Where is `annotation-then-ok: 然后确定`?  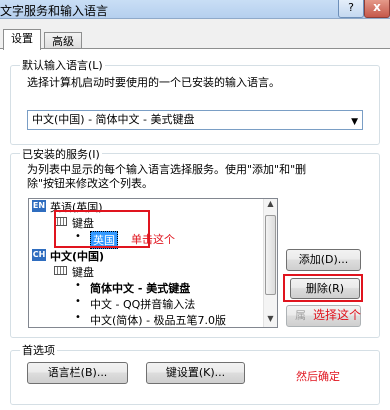 annotation-then-ok: 然后确定 is located at coordinates (318, 376).